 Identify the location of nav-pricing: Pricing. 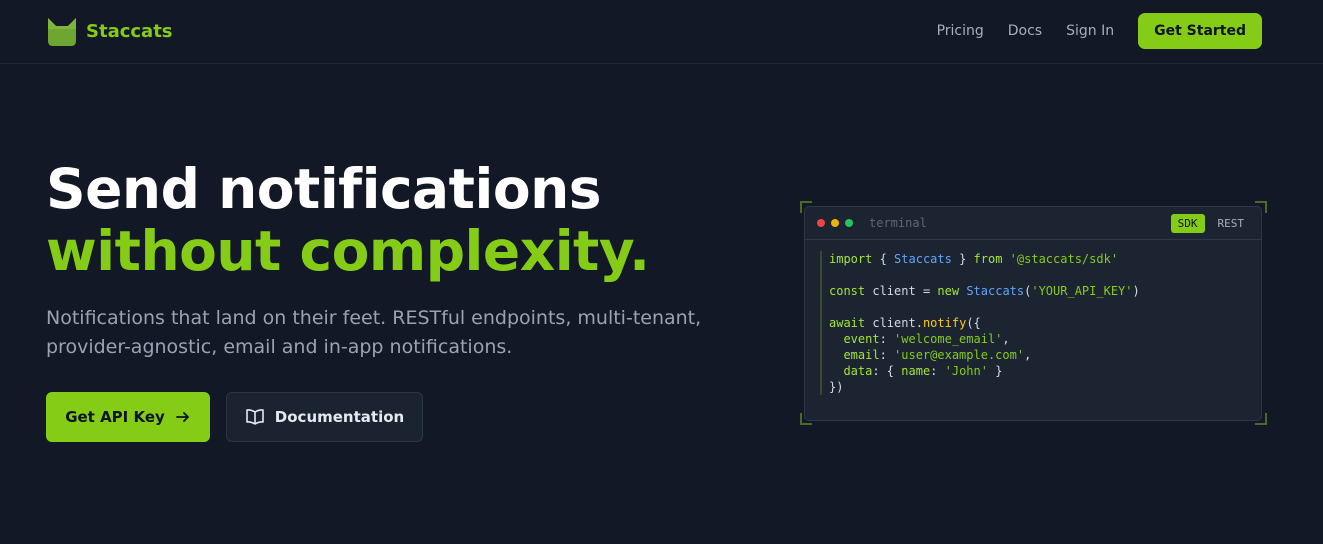
(960, 31).